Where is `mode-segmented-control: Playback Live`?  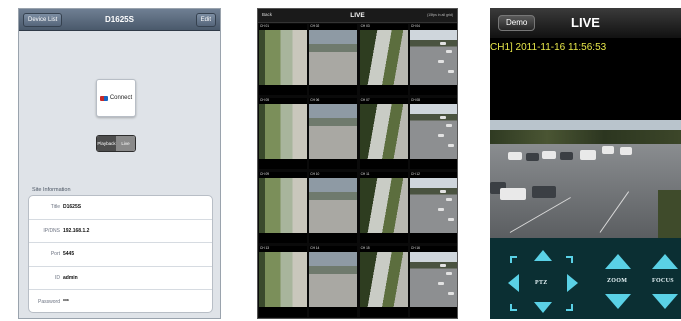
mode-segmented-control: Playback Live is located at coordinates (116, 143).